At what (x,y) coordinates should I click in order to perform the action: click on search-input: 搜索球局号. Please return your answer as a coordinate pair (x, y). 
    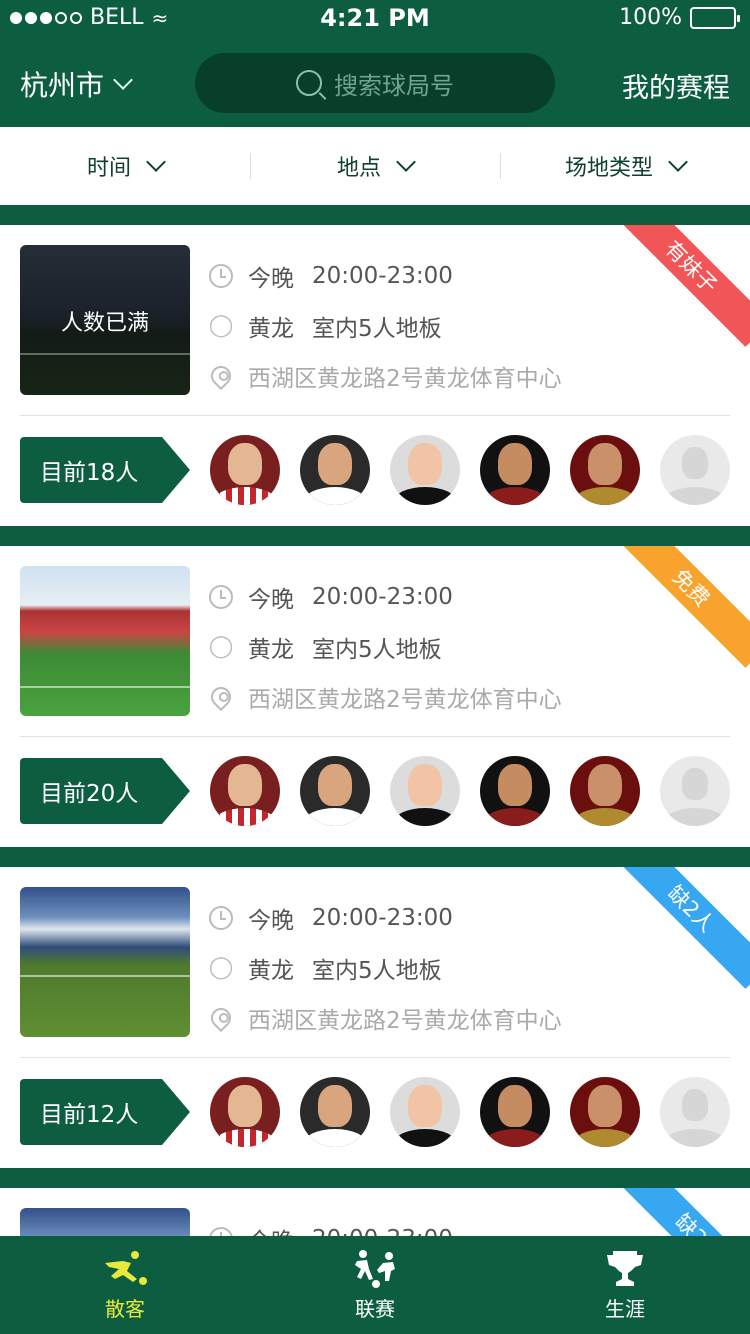
    Looking at the image, I should click on (375, 83).